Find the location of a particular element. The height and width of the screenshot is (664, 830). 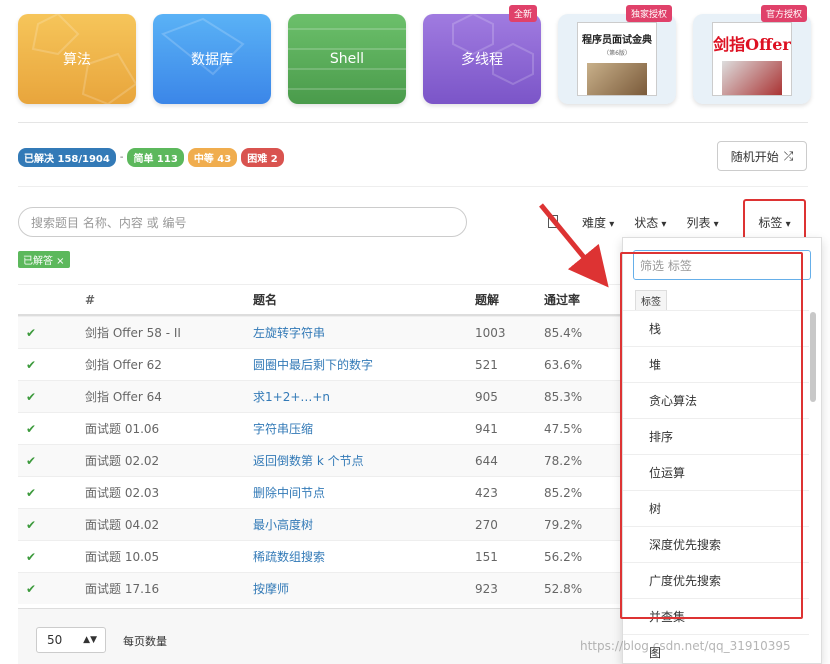

per-page-value: 50 is located at coordinates (55, 640).